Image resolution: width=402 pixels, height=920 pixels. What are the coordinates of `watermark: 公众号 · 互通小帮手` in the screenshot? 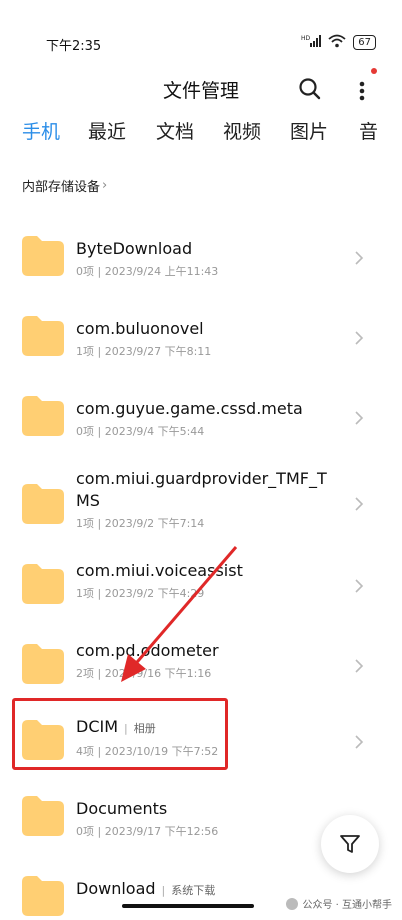 It's located at (339, 903).